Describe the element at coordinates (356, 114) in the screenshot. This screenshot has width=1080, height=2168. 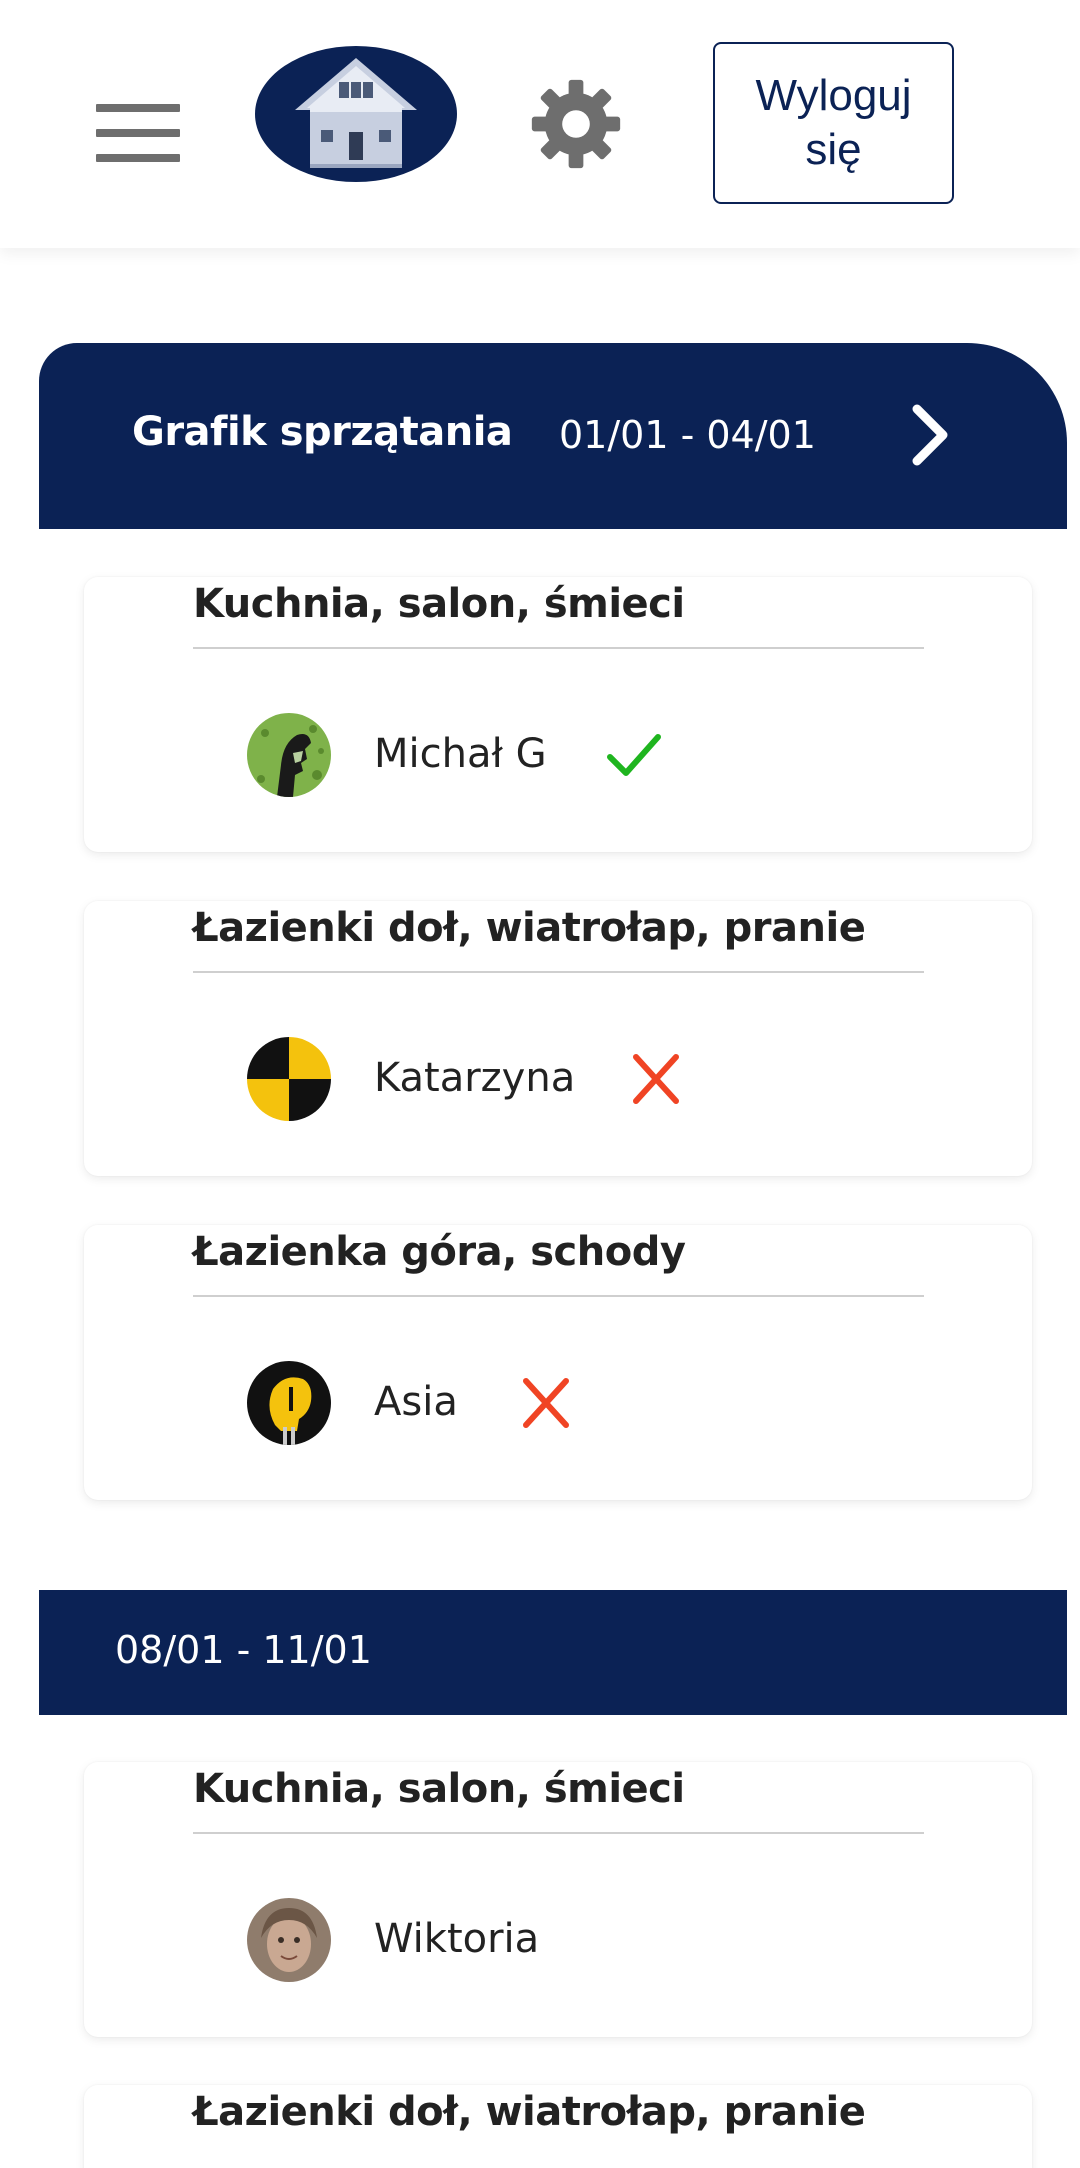
I see `house-logo` at that location.